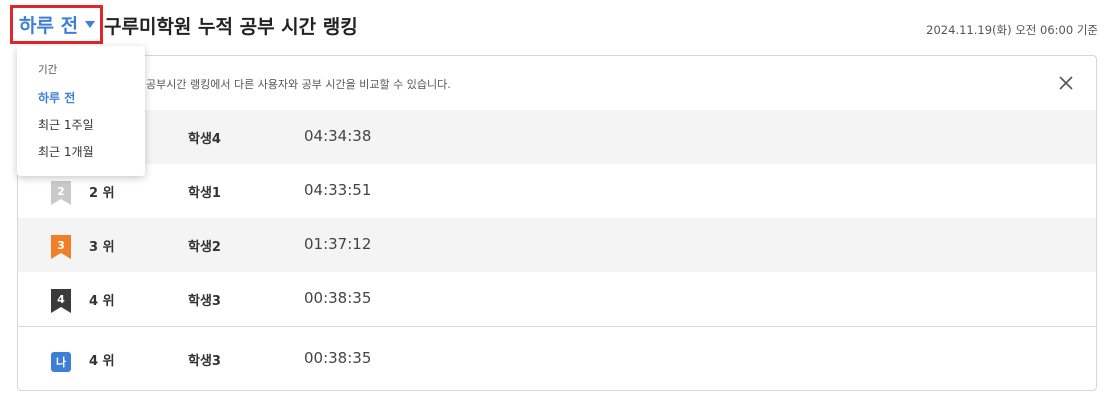 This screenshot has height=411, width=1116. I want to click on close-icon, so click(1066, 83).